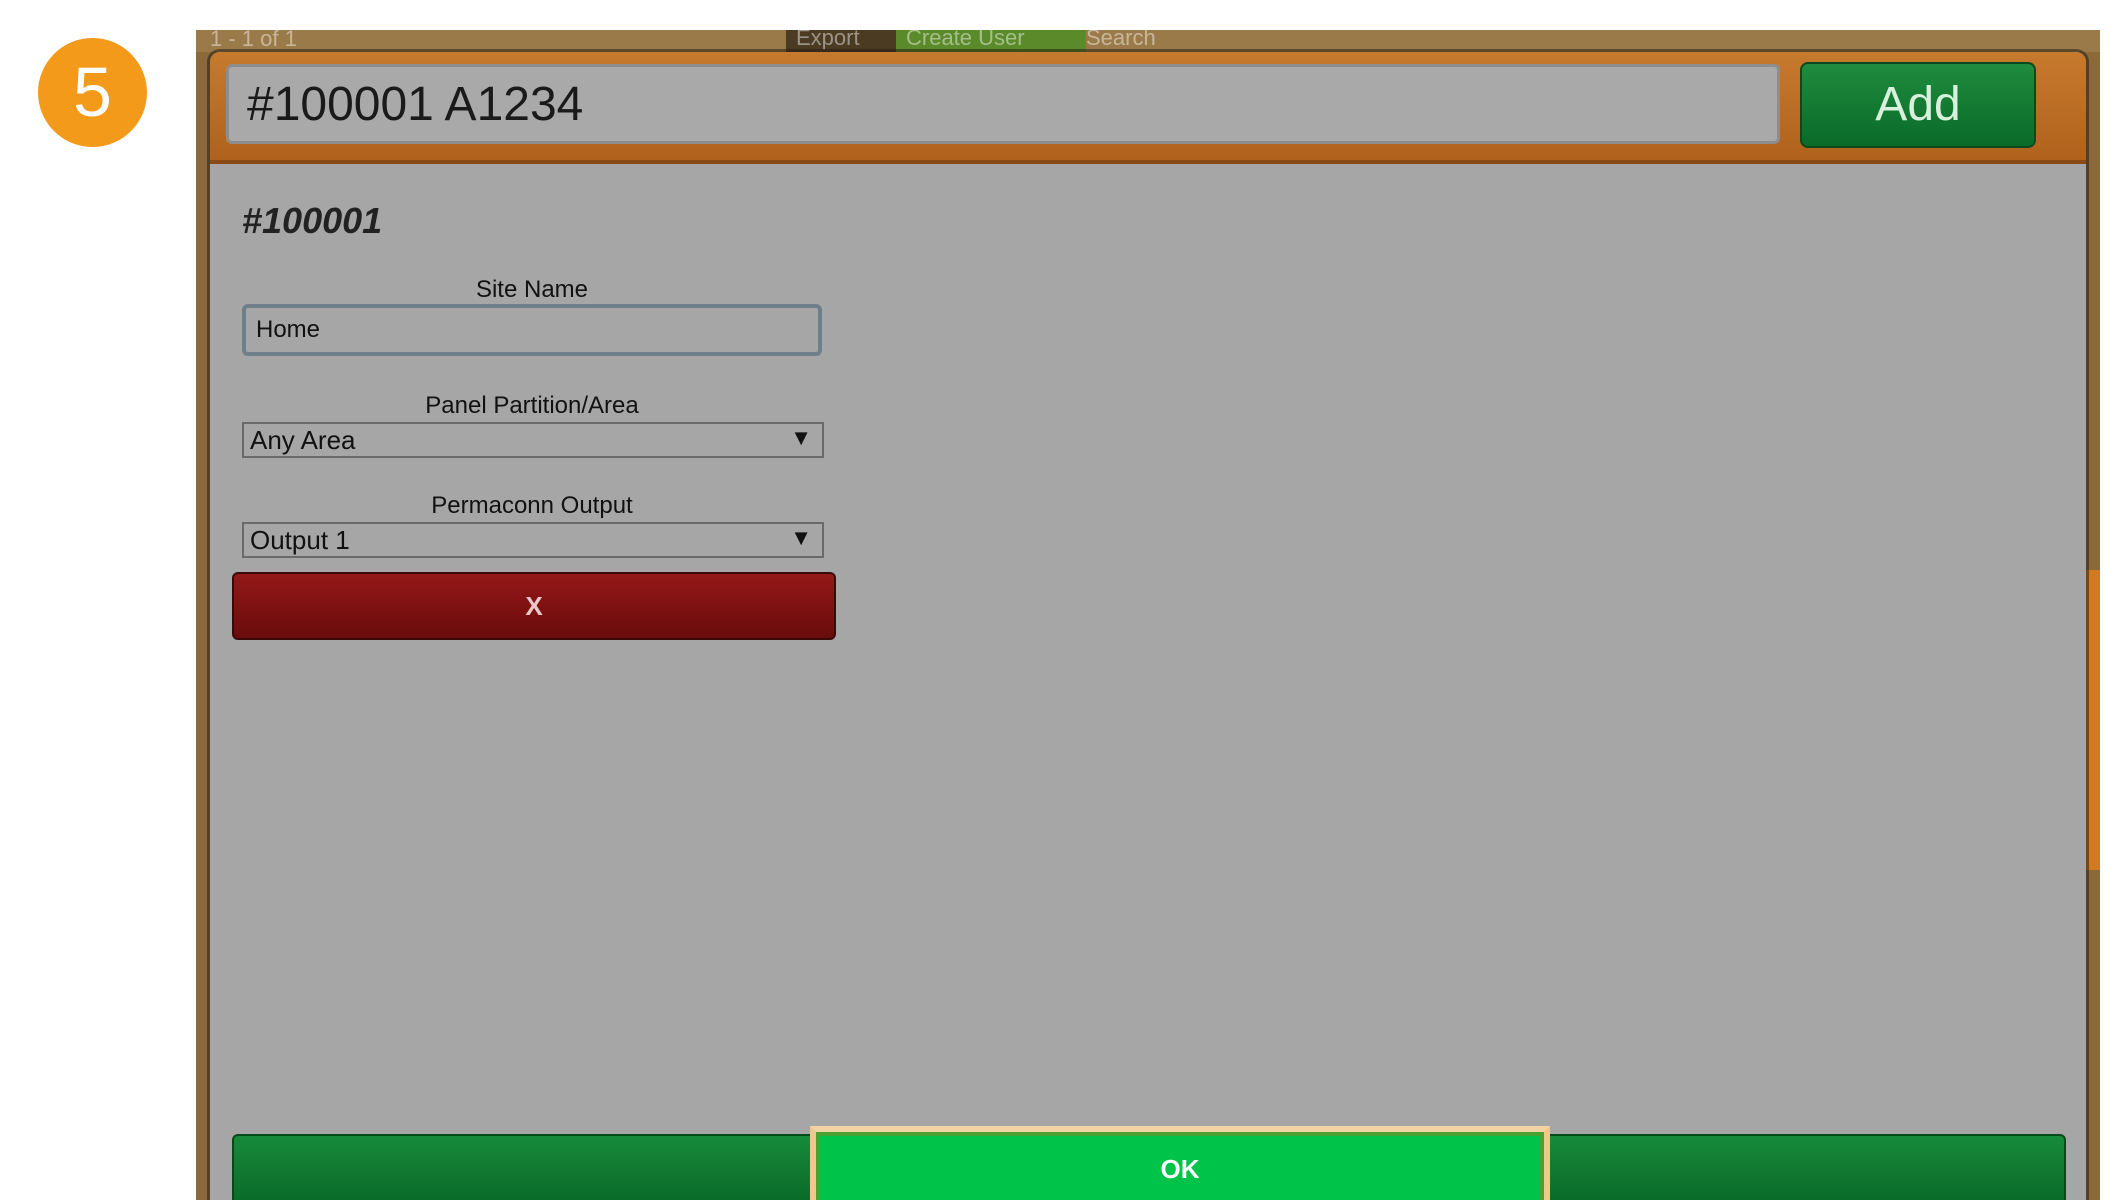 This screenshot has height=1200, width=2124. I want to click on background-toolbar: 1 - 1 of 1 Export Create User Search, so click(1148, 41).